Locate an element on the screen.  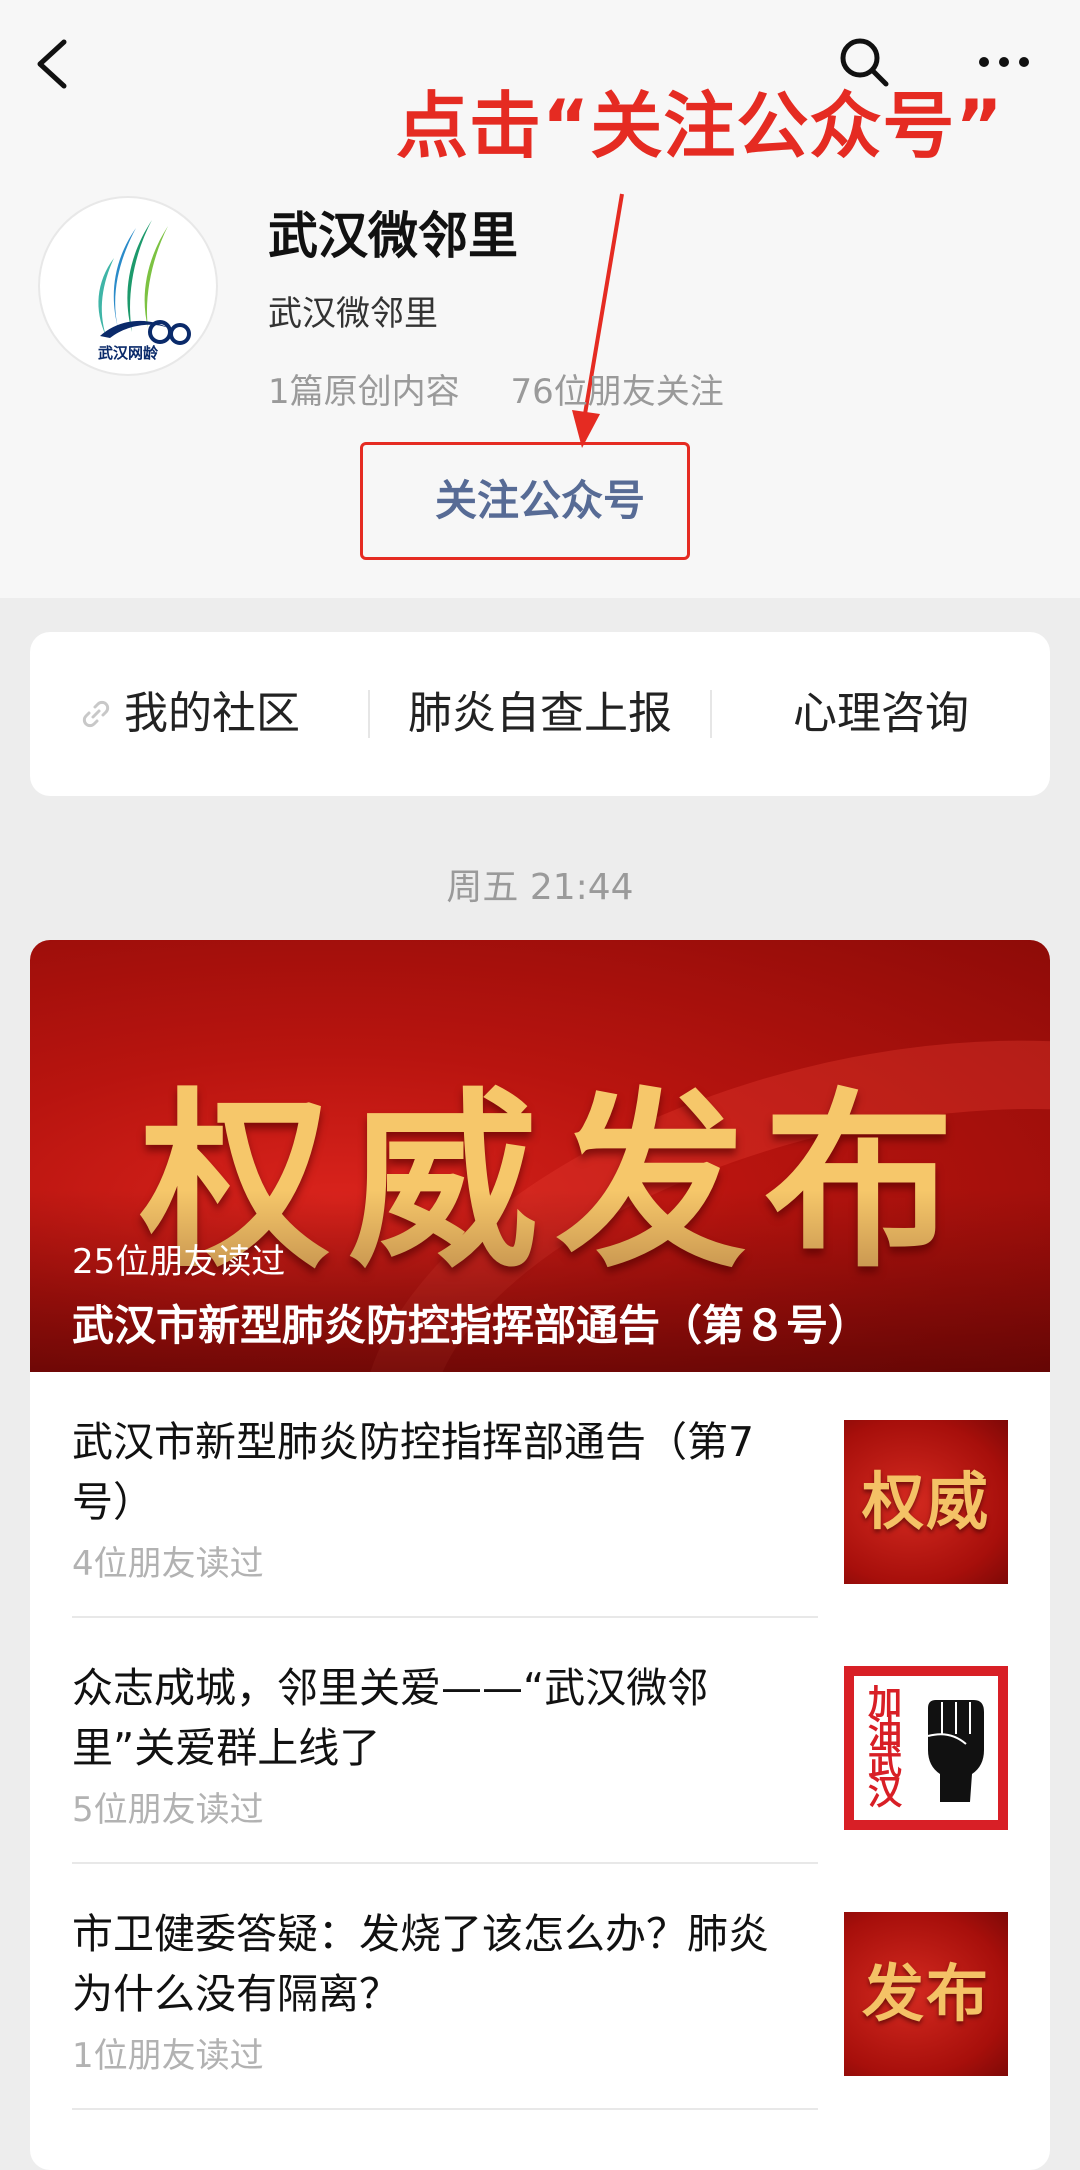
thumbnail-text: 加油武汉 is located at coordinates (885, 1748).